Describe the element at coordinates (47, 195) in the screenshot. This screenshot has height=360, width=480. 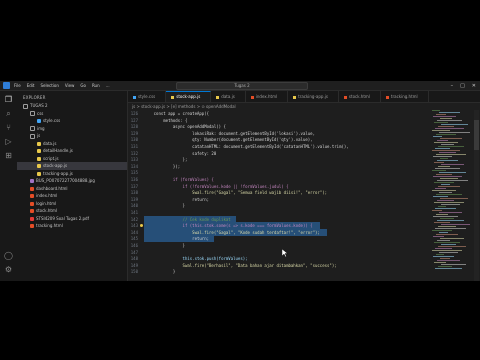
I see `file-tree-label: index.html` at that location.